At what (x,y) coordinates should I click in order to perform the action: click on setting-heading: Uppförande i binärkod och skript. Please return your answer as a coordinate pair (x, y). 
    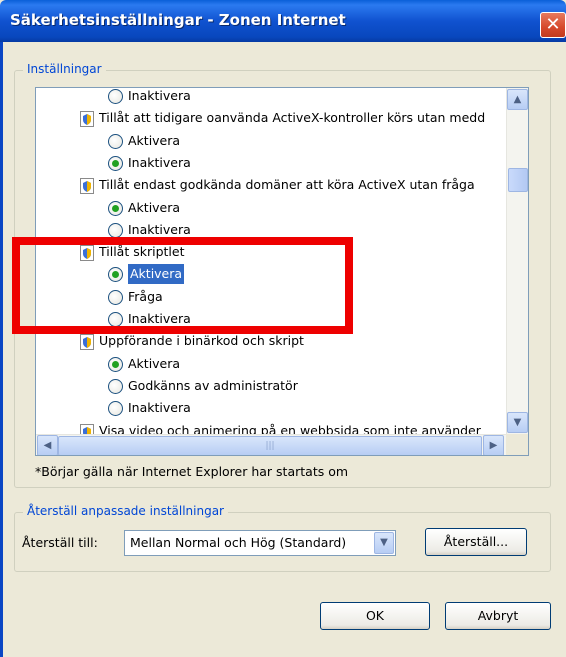
    Looking at the image, I should click on (271, 341).